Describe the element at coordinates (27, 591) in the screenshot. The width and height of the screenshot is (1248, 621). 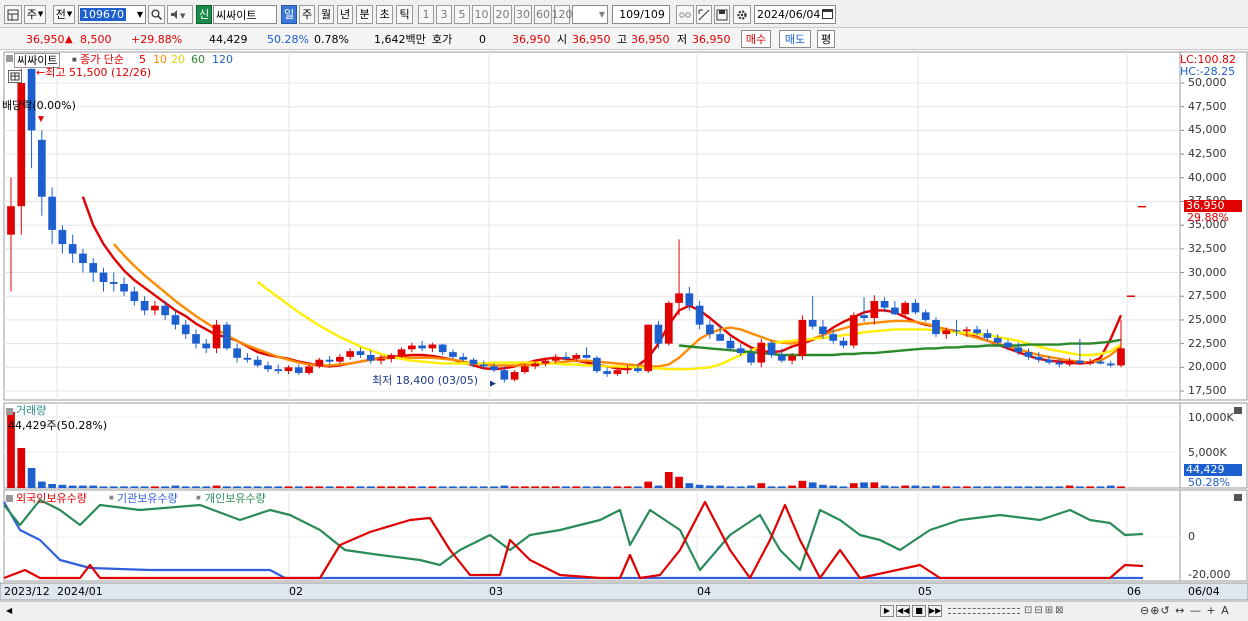
I see `x-label-2023-12: 2023/12` at that location.